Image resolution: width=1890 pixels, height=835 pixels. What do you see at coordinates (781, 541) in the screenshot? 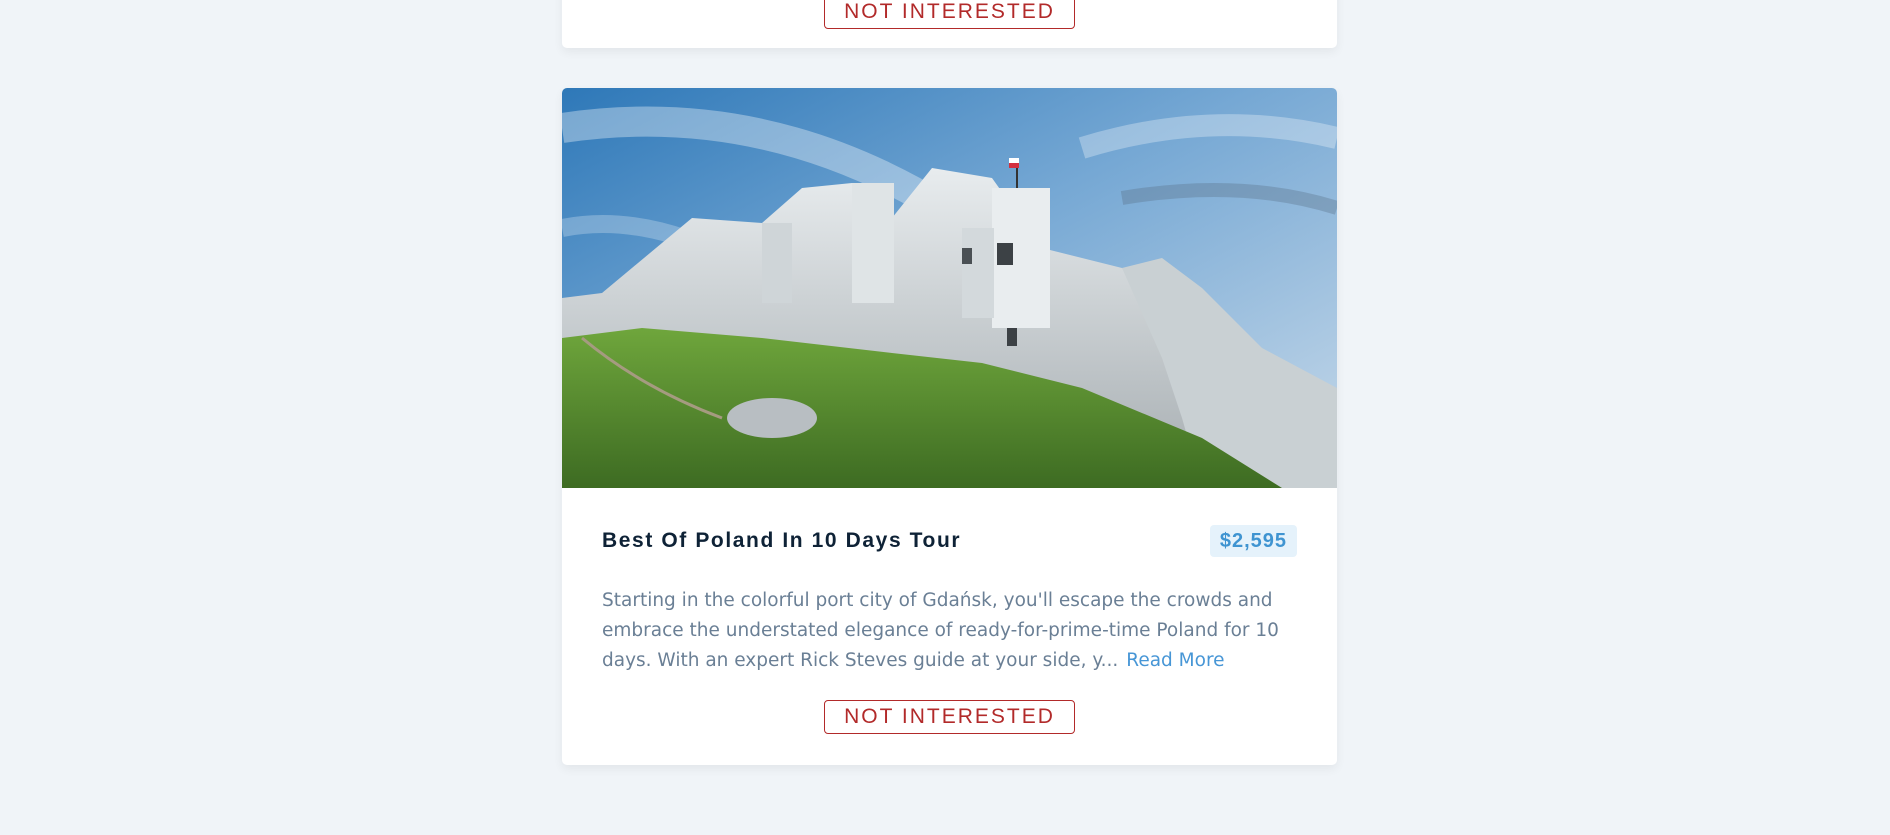
I see `tour-title: Best Of Poland In 10 Days Tour` at bounding box center [781, 541].